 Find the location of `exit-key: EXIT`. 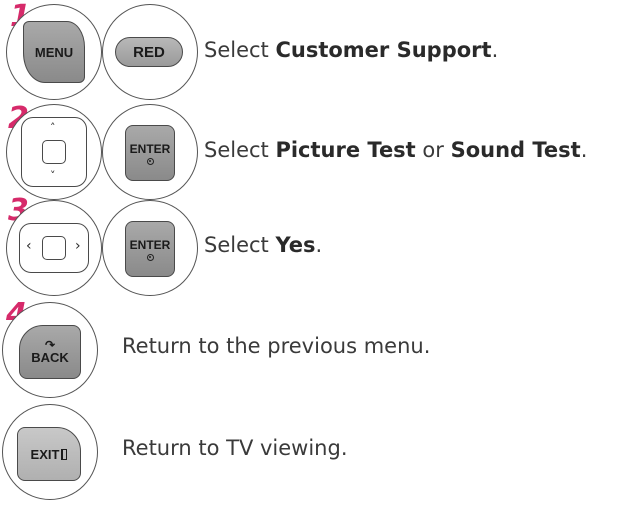

exit-key: EXIT is located at coordinates (49, 454).